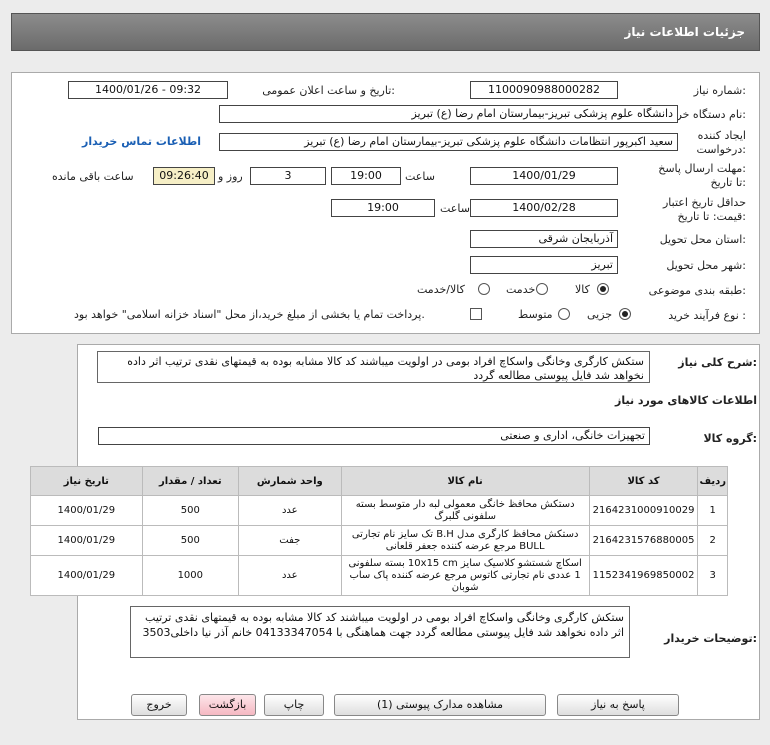  What do you see at coordinates (383, 208) in the screenshot?
I see `validity-time-field: 19:00` at bounding box center [383, 208].